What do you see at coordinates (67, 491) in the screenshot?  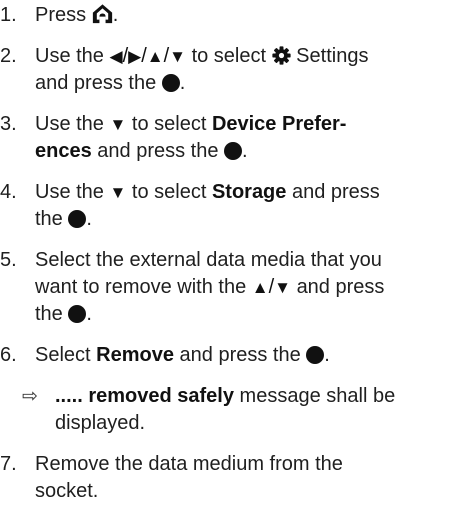 I see `step-text: socket.` at bounding box center [67, 491].